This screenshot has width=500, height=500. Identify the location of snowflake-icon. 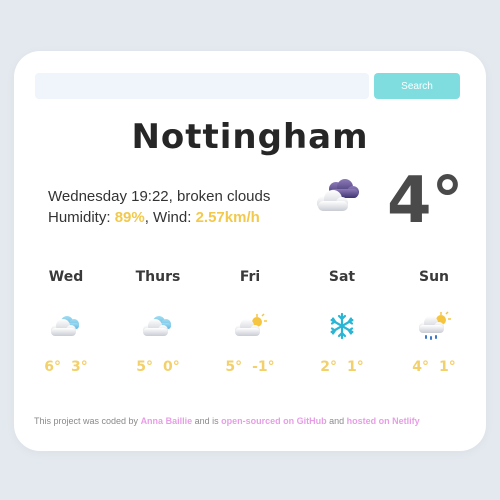
(342, 326).